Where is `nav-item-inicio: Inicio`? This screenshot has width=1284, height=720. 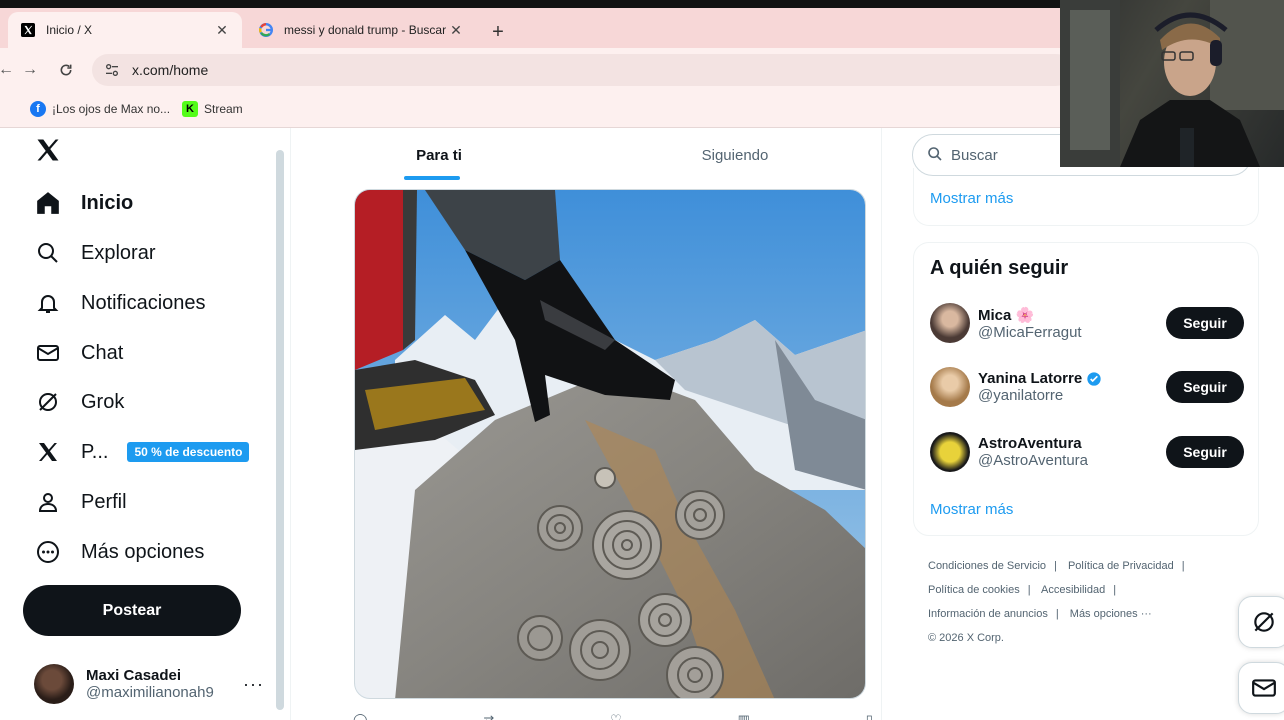
nav-item-inicio: Inicio is located at coordinates (83, 203).